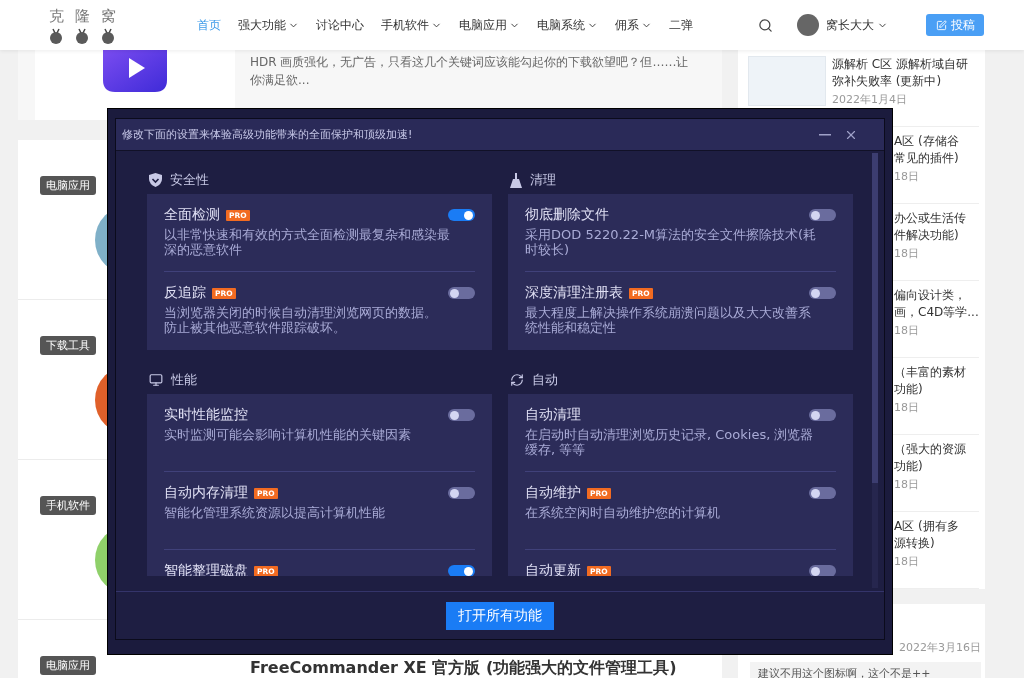  What do you see at coordinates (926, 158) in the screenshot?
I see `post-title: 常见的插件)` at bounding box center [926, 158].